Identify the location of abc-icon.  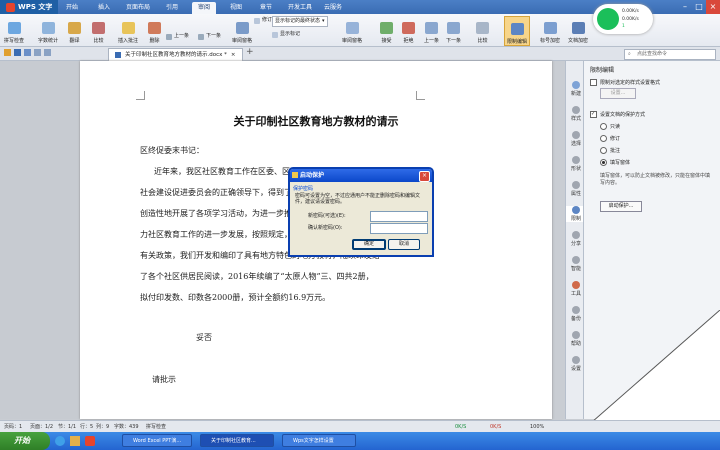
(14, 28).